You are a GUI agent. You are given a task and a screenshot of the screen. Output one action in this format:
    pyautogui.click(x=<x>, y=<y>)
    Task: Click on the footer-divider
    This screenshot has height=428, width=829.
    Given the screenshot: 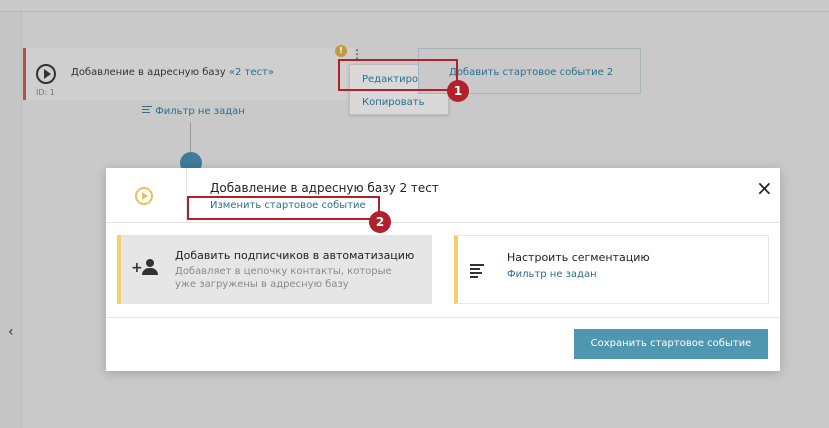 What is the action you would take?
    pyautogui.click(x=443, y=317)
    